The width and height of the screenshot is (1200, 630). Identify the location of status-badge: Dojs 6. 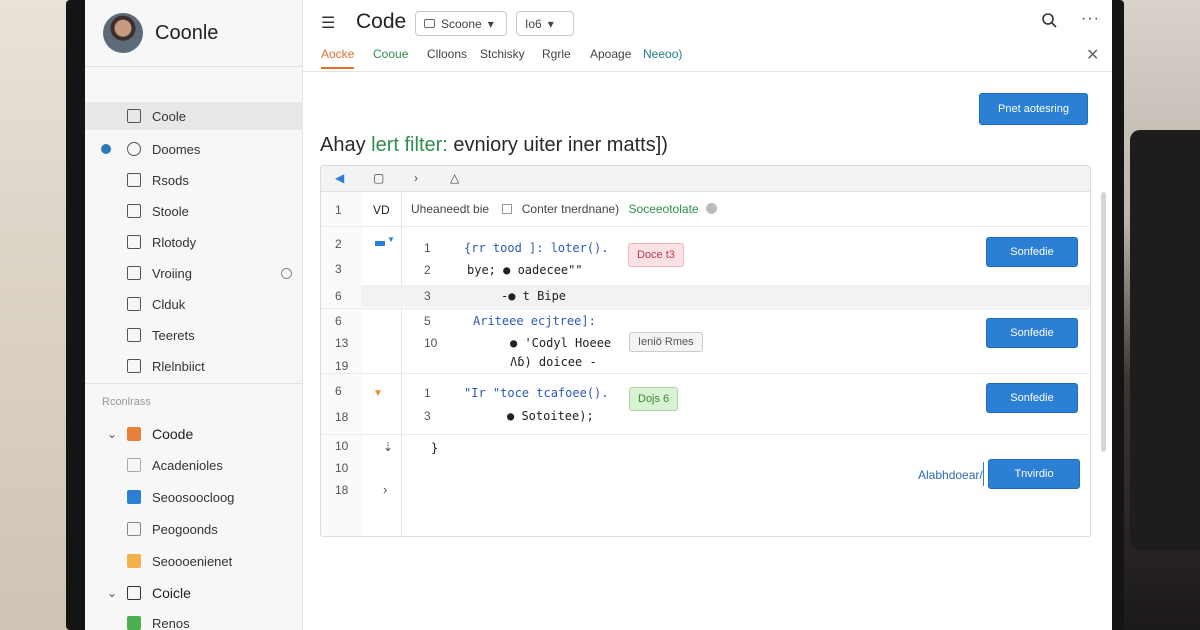
(654, 399).